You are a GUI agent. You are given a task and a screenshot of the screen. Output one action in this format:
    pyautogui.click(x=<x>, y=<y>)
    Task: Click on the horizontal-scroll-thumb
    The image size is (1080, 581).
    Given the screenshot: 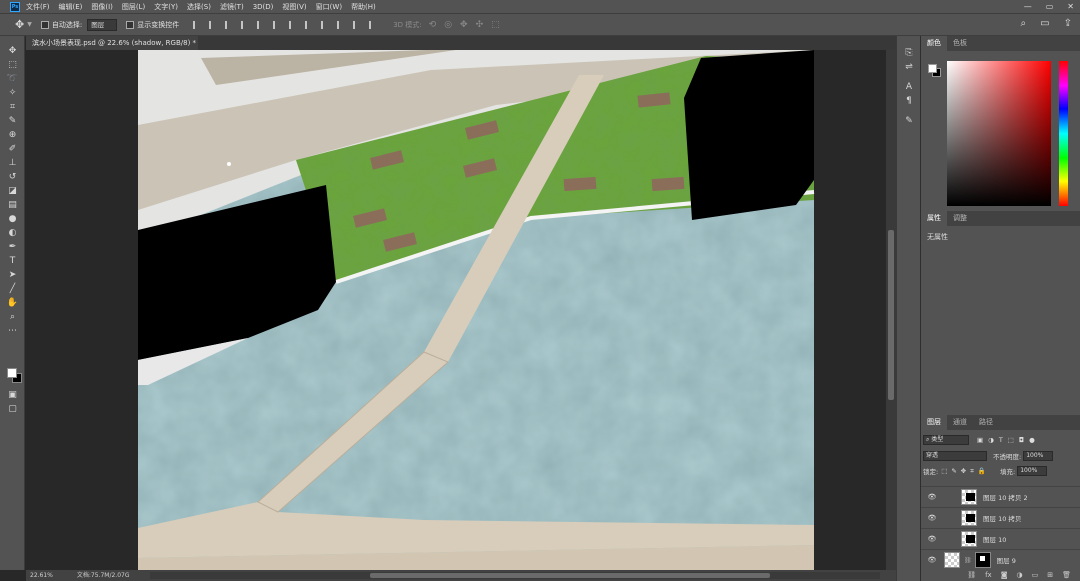 What is the action you would take?
    pyautogui.click(x=570, y=575)
    